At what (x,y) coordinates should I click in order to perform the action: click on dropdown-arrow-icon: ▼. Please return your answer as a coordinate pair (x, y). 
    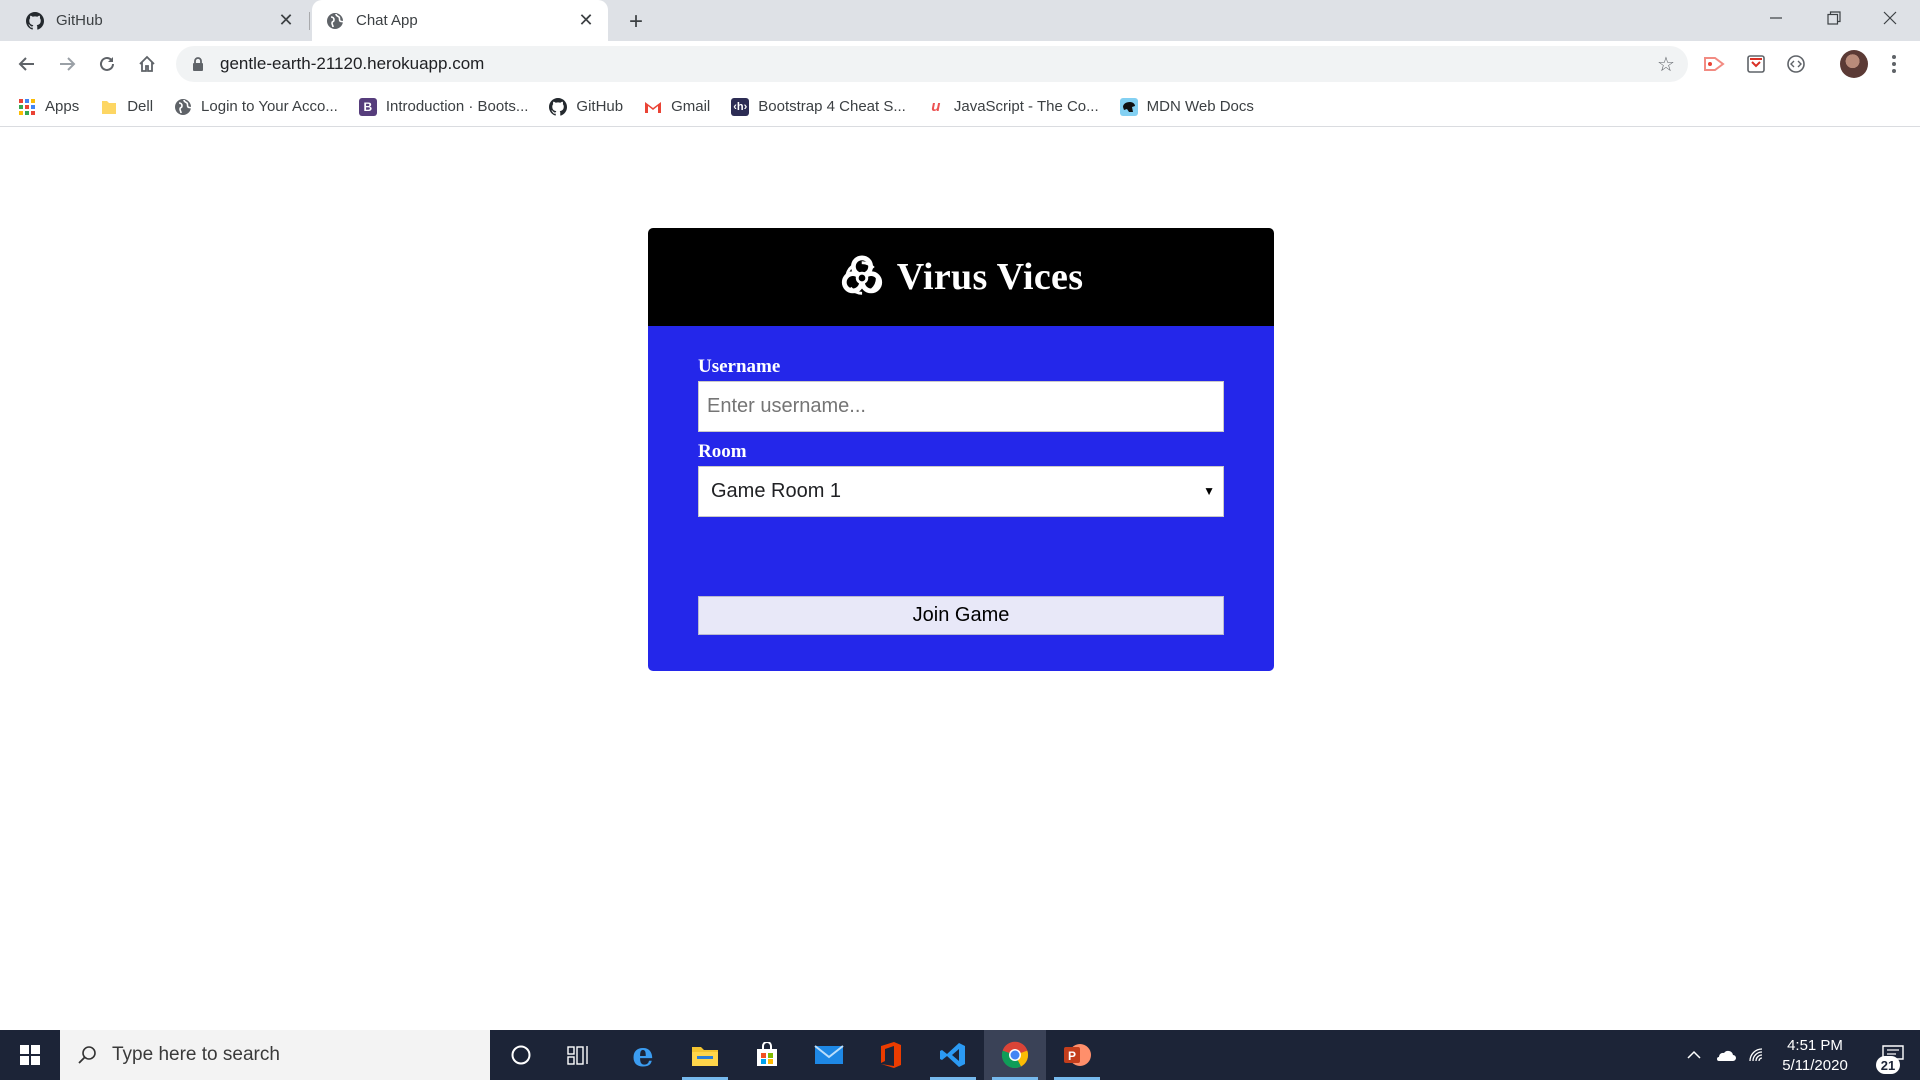
    Looking at the image, I should click on (1209, 491).